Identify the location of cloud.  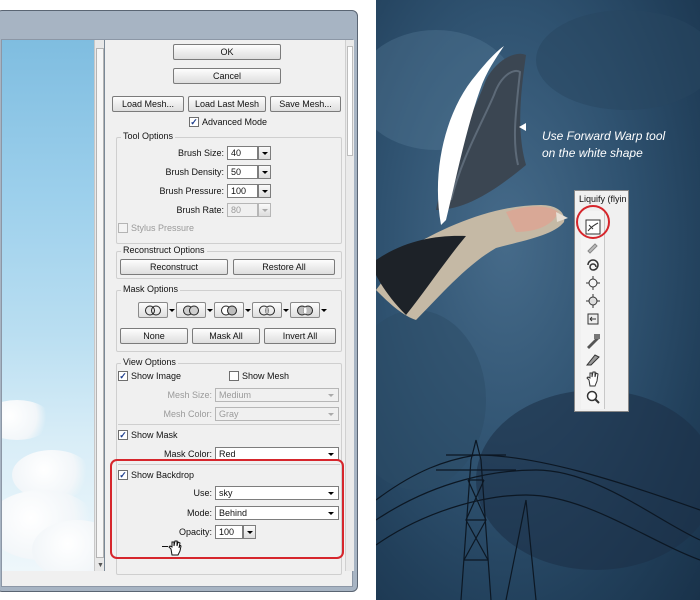
(27, 420).